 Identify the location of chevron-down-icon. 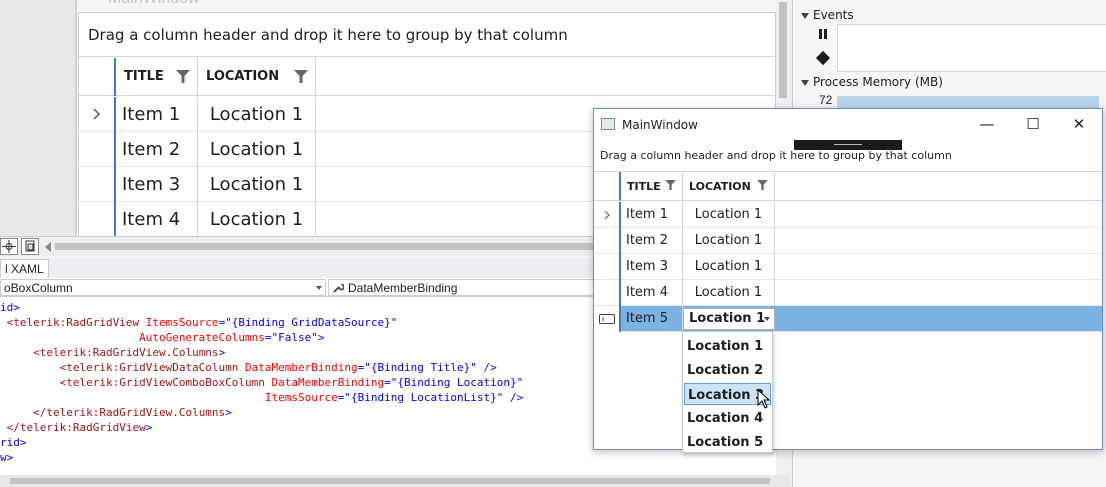
(767, 319).